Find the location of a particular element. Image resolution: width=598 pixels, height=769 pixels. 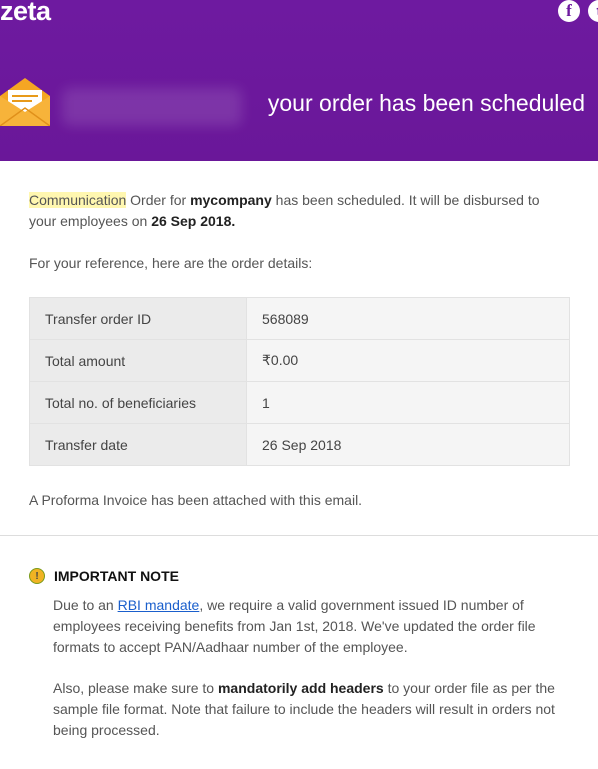

envelope-icon is located at coordinates (25, 102).